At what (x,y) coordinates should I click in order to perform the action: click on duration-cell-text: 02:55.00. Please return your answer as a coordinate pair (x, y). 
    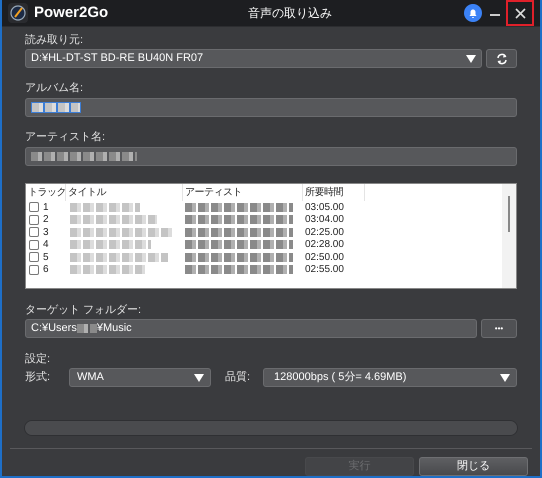
    Looking at the image, I should click on (324, 270).